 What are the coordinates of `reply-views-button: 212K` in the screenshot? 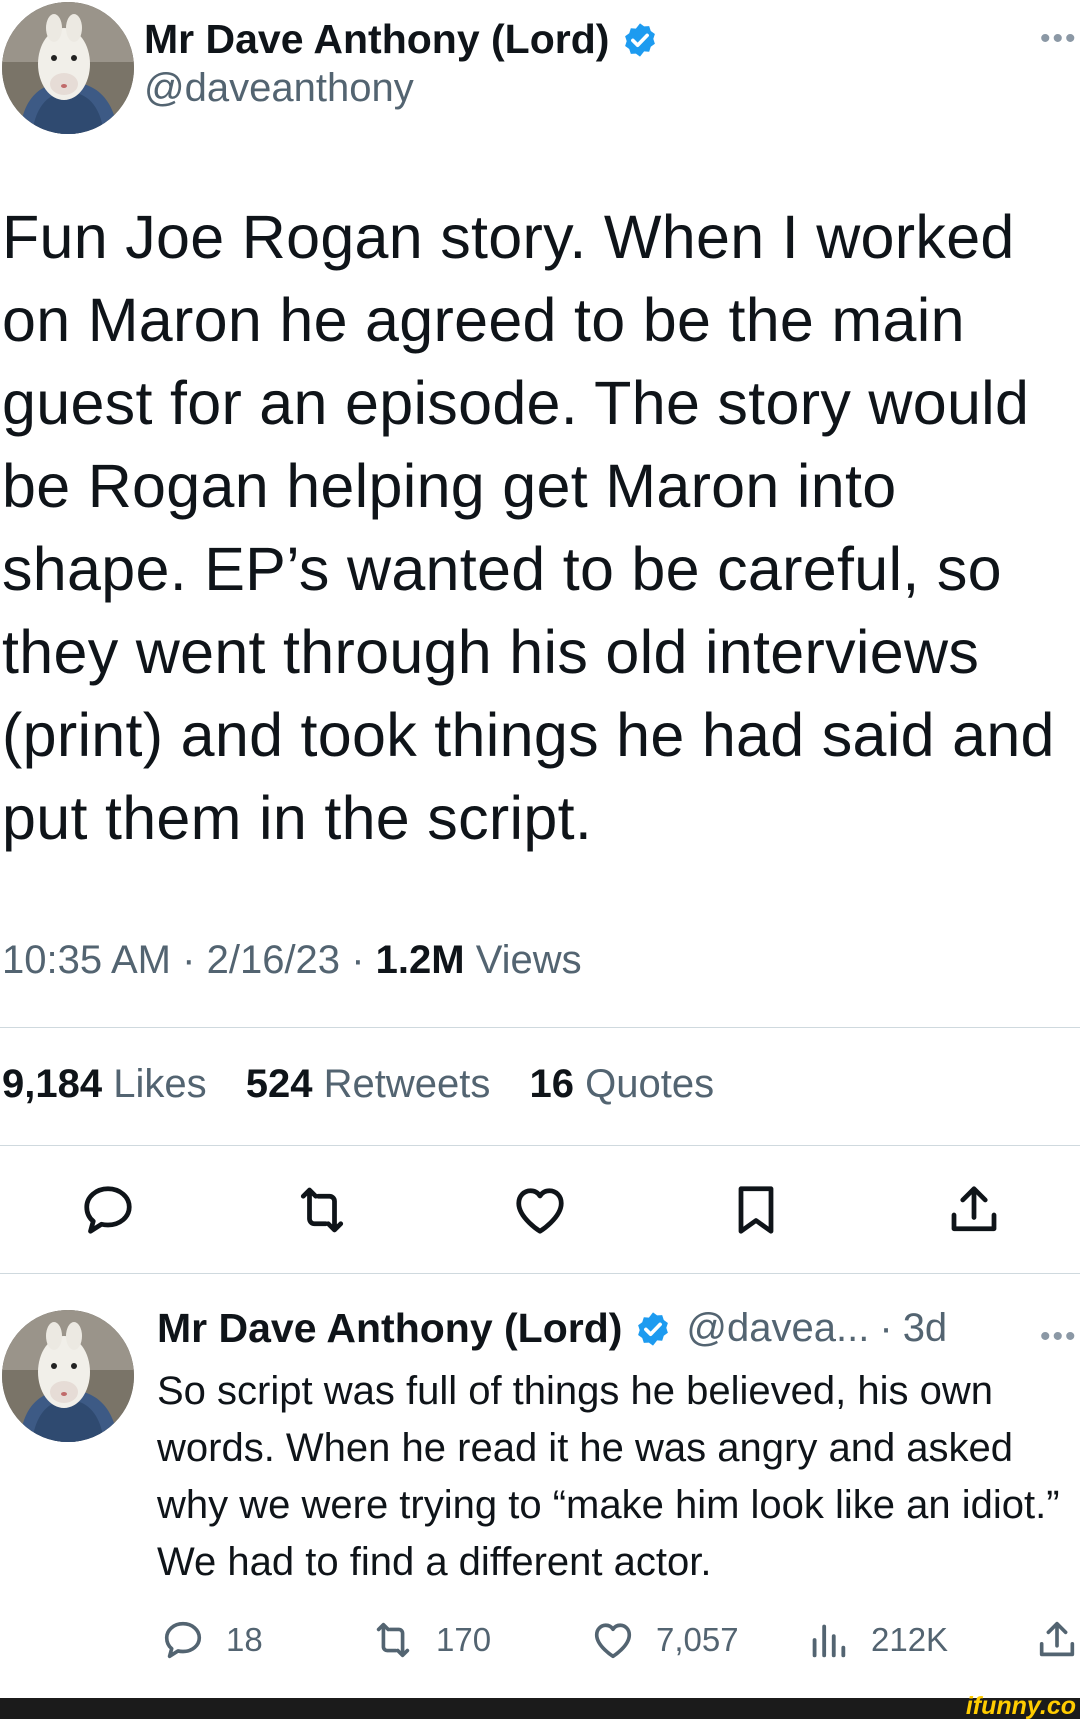 It's located at (876, 1640).